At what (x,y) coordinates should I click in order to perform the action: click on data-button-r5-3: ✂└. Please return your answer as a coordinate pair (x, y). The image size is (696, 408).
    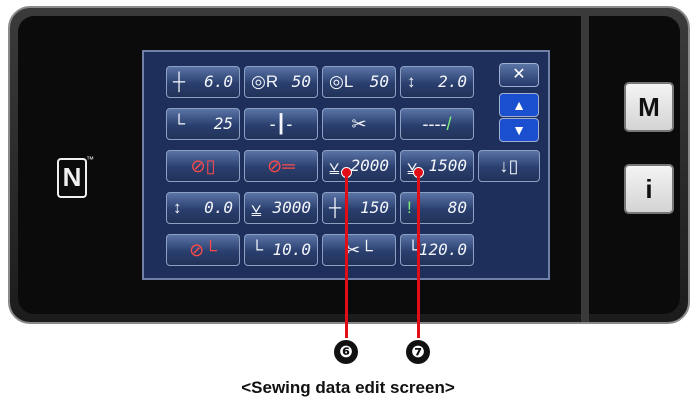
    Looking at the image, I should click on (359, 250).